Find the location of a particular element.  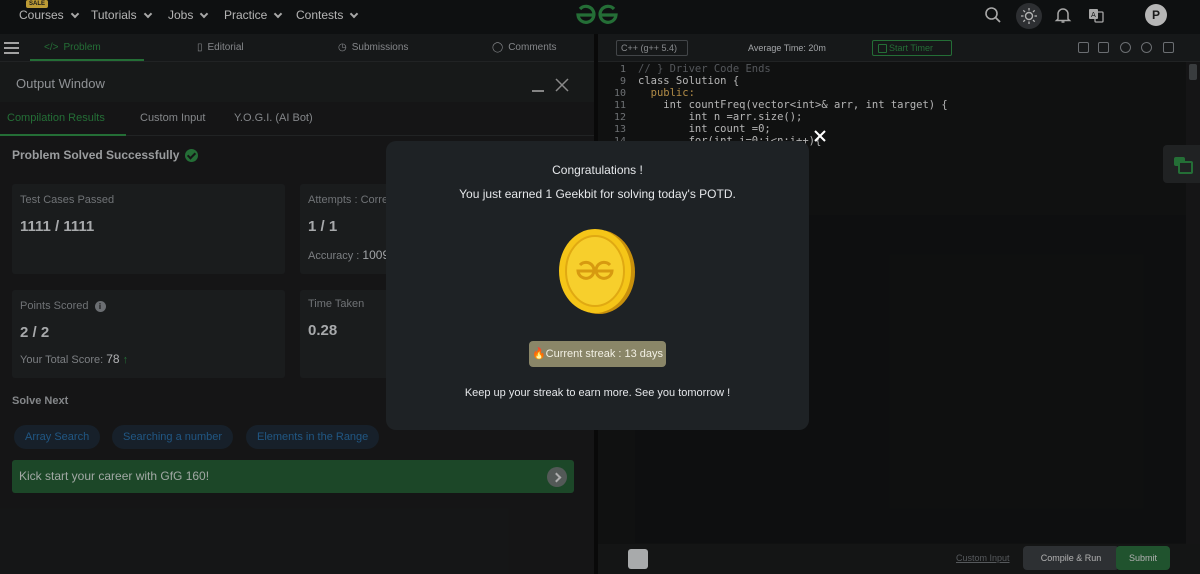

geekbit-coin-icon is located at coordinates (597, 271).